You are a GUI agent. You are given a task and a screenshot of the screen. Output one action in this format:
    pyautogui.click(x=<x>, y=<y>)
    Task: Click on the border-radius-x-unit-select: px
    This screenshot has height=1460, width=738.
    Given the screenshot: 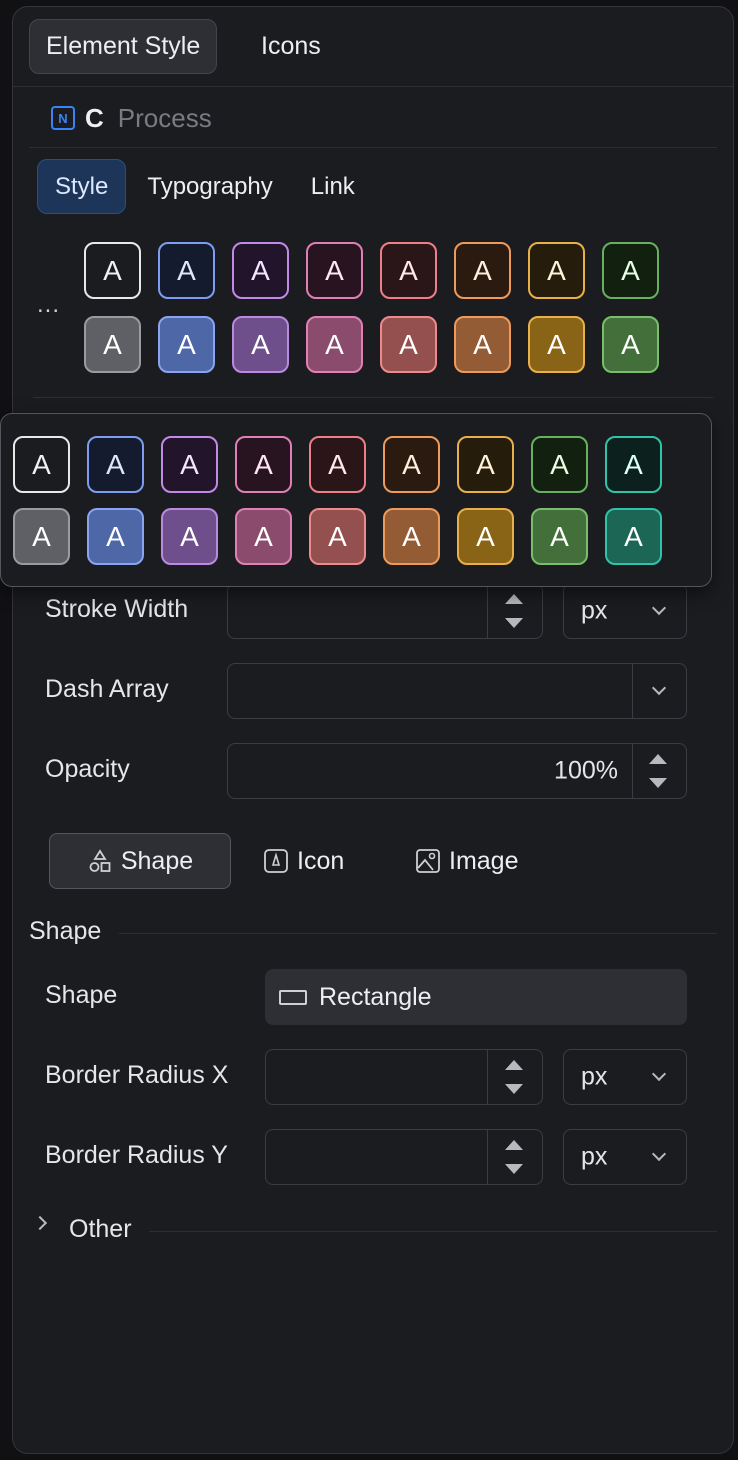 What is the action you would take?
    pyautogui.click(x=625, y=1077)
    